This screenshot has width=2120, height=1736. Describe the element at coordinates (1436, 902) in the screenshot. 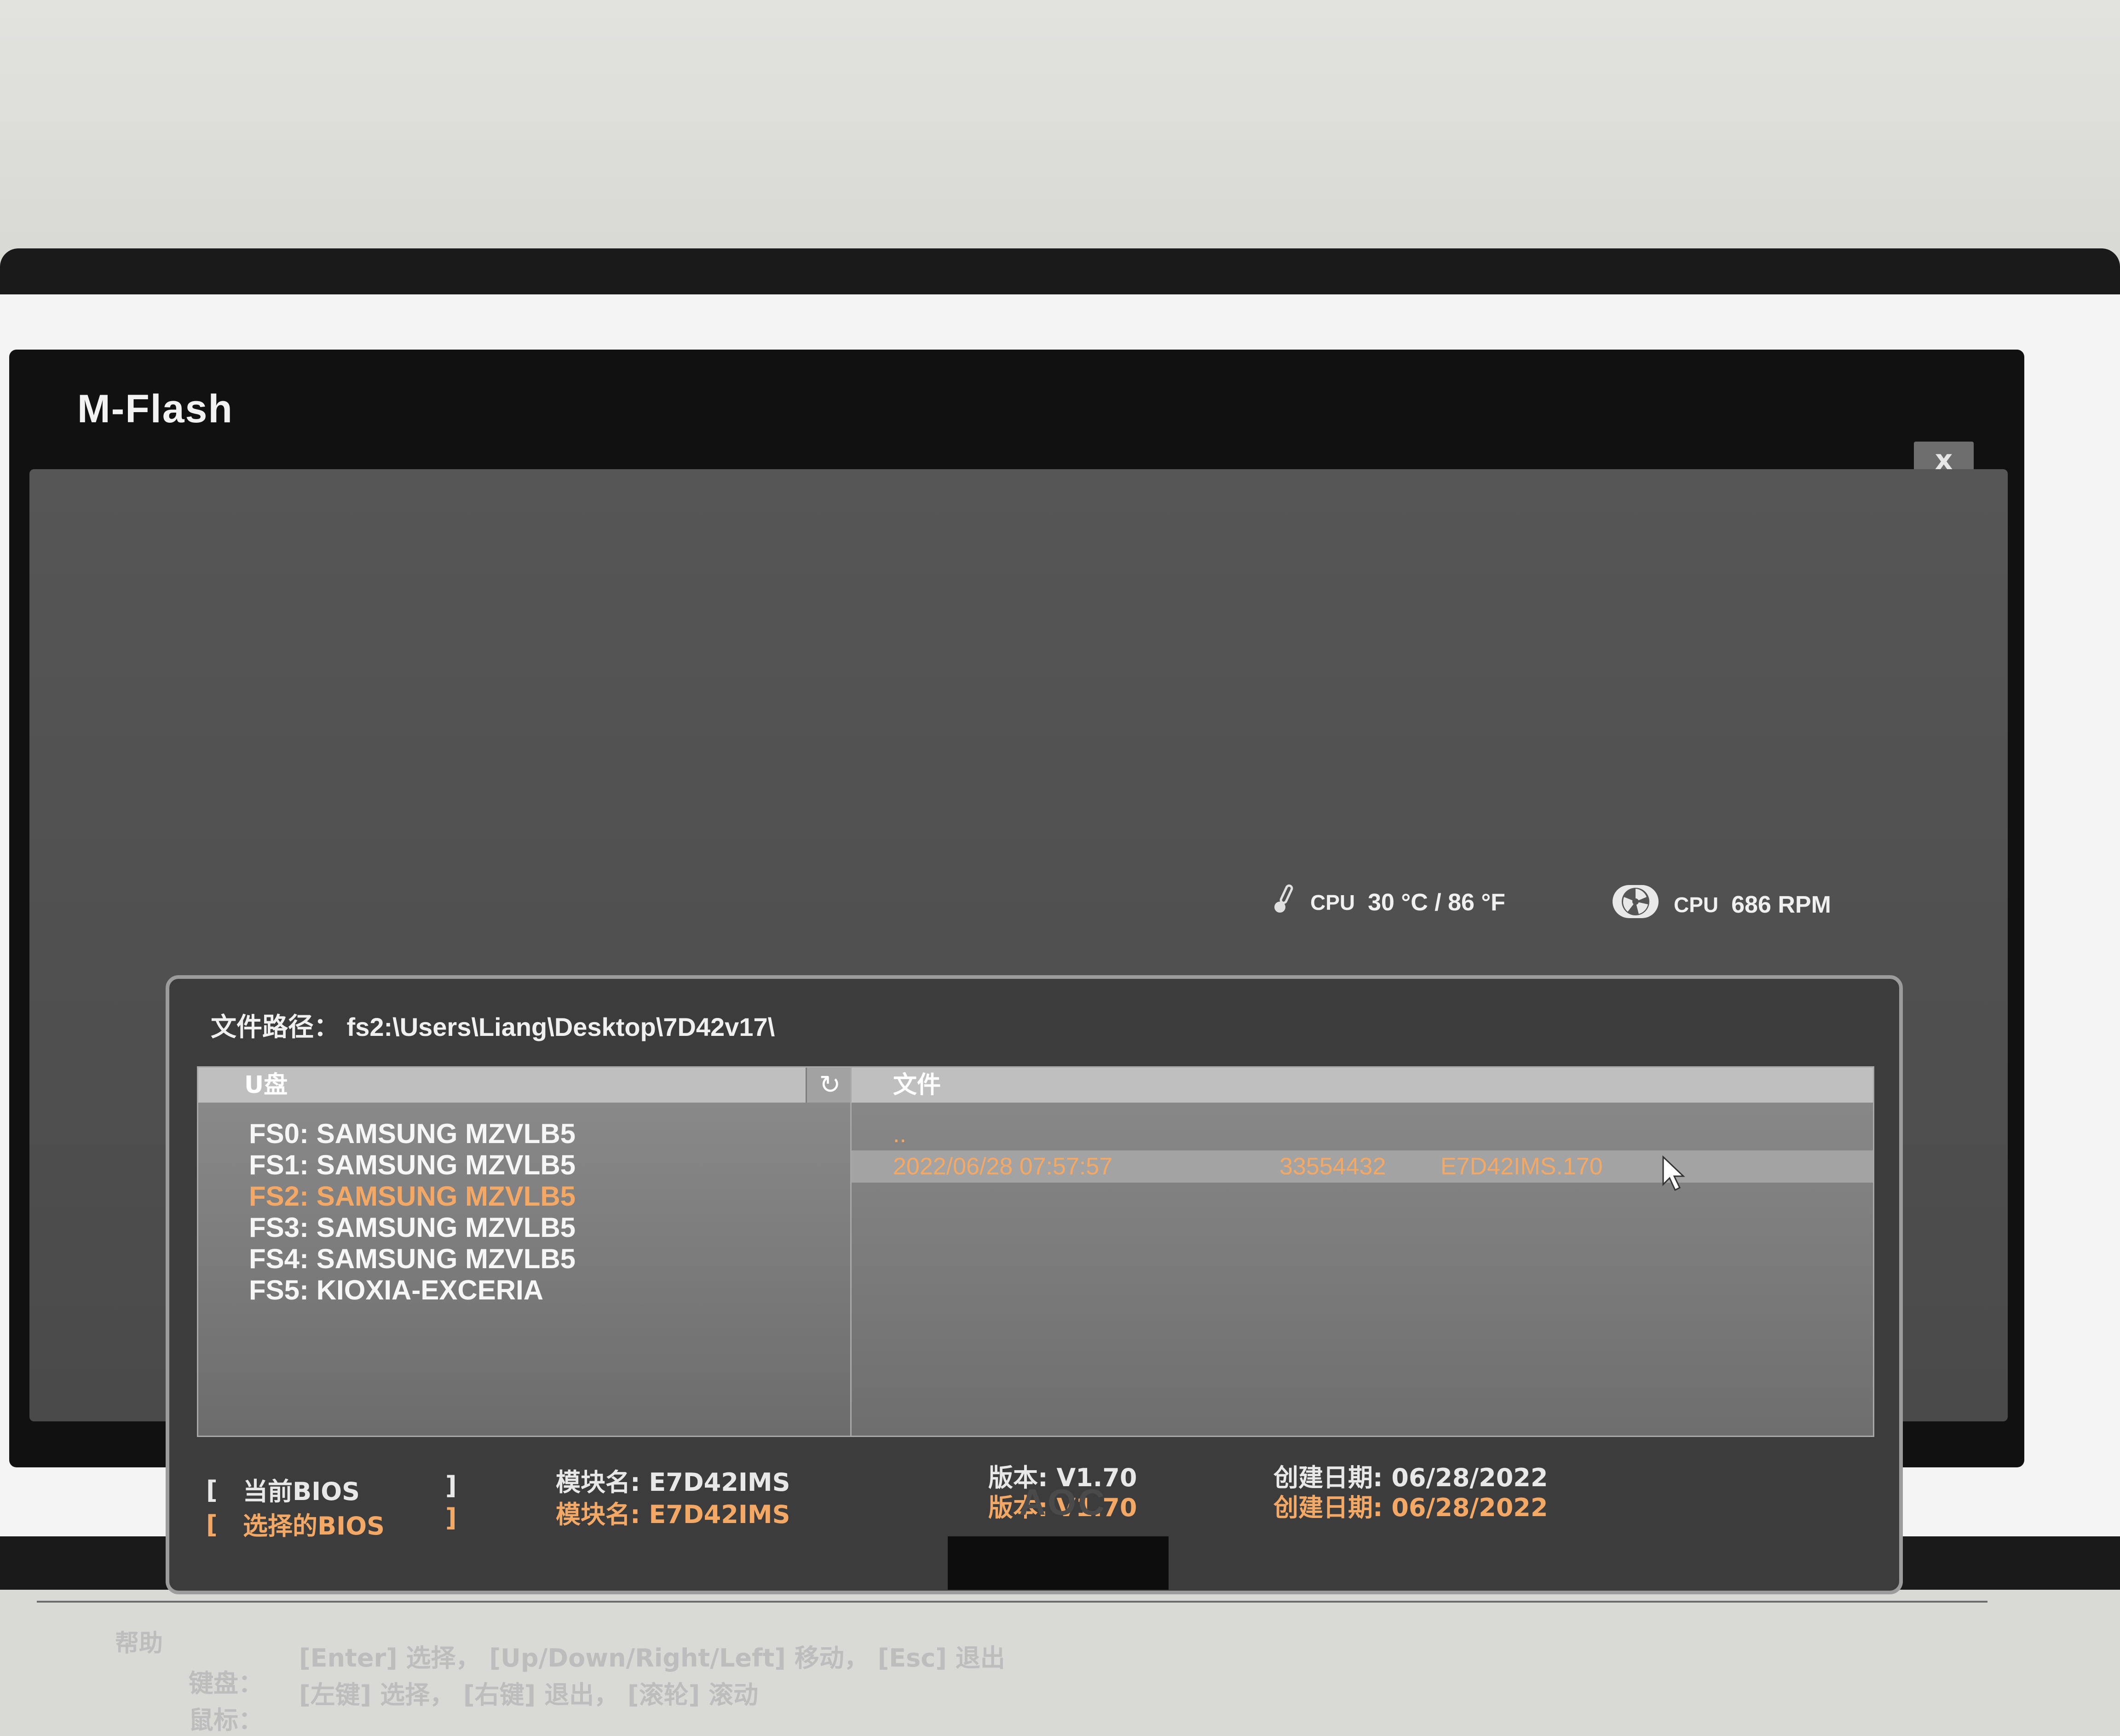

I see `cpu-temp-value: 30 °C / 86 °F` at that location.